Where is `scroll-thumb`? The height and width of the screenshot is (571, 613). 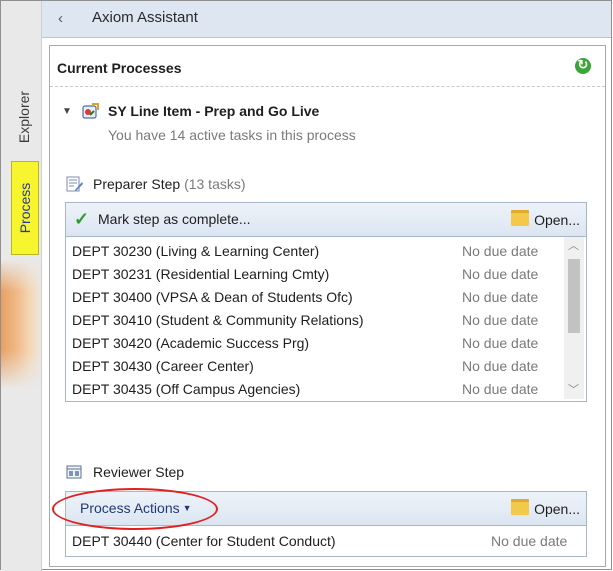
scroll-thumb is located at coordinates (574, 296).